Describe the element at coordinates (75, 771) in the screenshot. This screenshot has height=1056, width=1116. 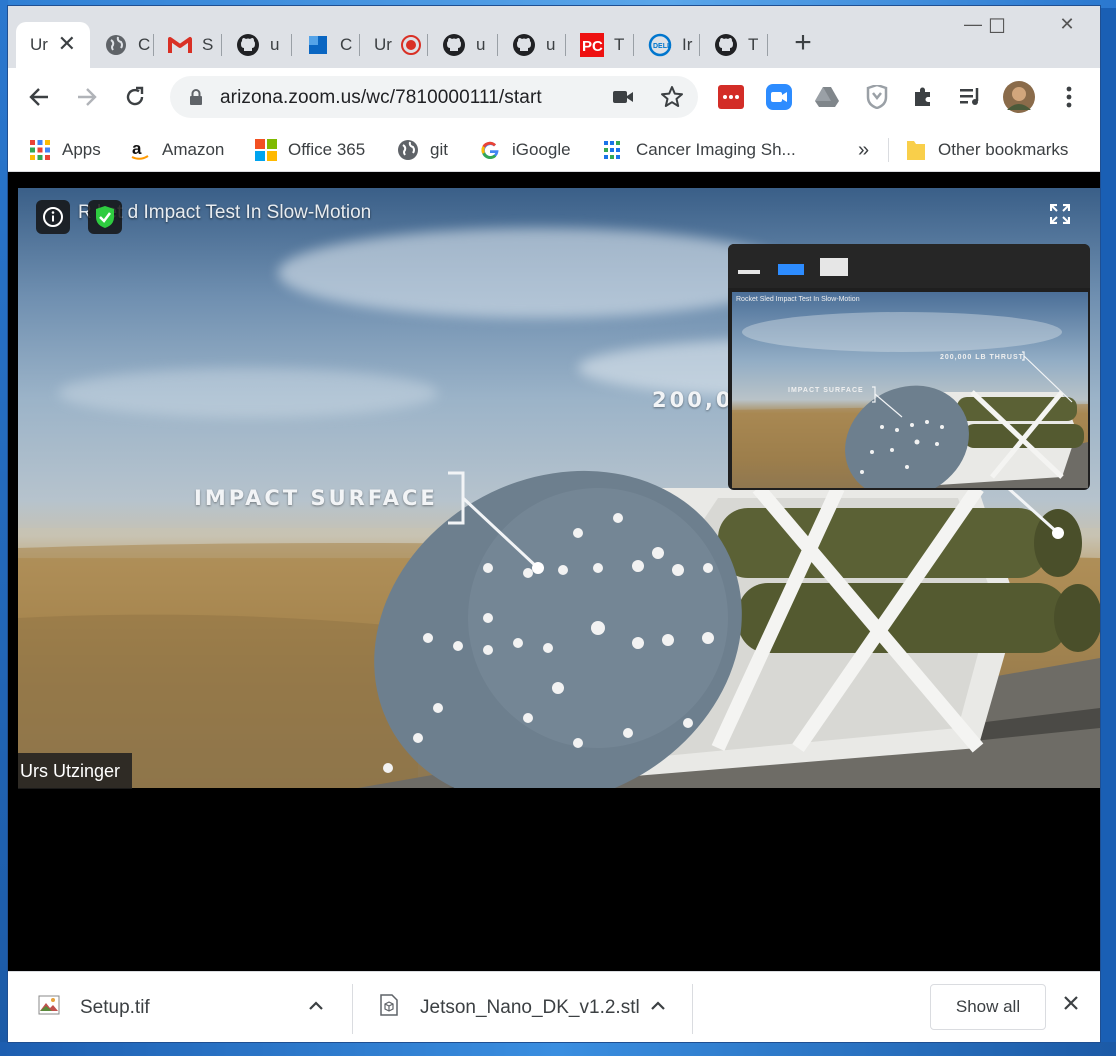
I see `participant-name-tag: Urs Utzinger` at that location.